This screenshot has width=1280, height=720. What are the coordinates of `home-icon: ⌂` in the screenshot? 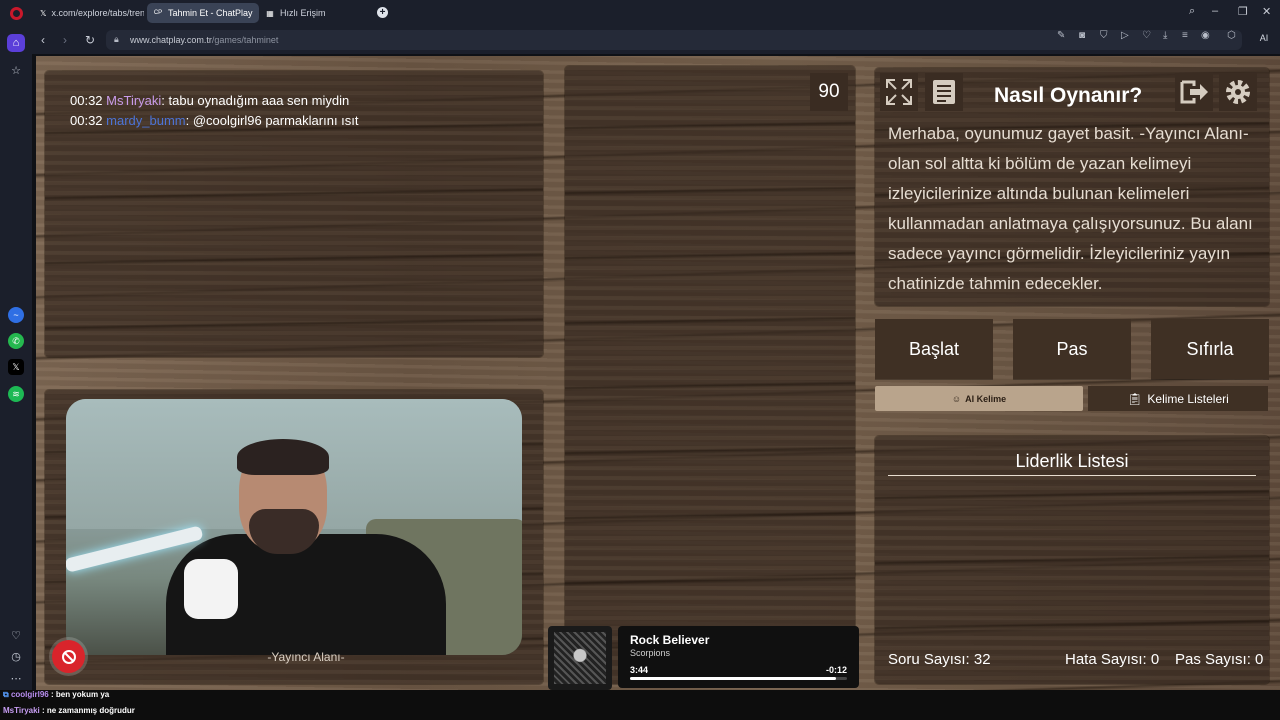 It's located at (16, 43).